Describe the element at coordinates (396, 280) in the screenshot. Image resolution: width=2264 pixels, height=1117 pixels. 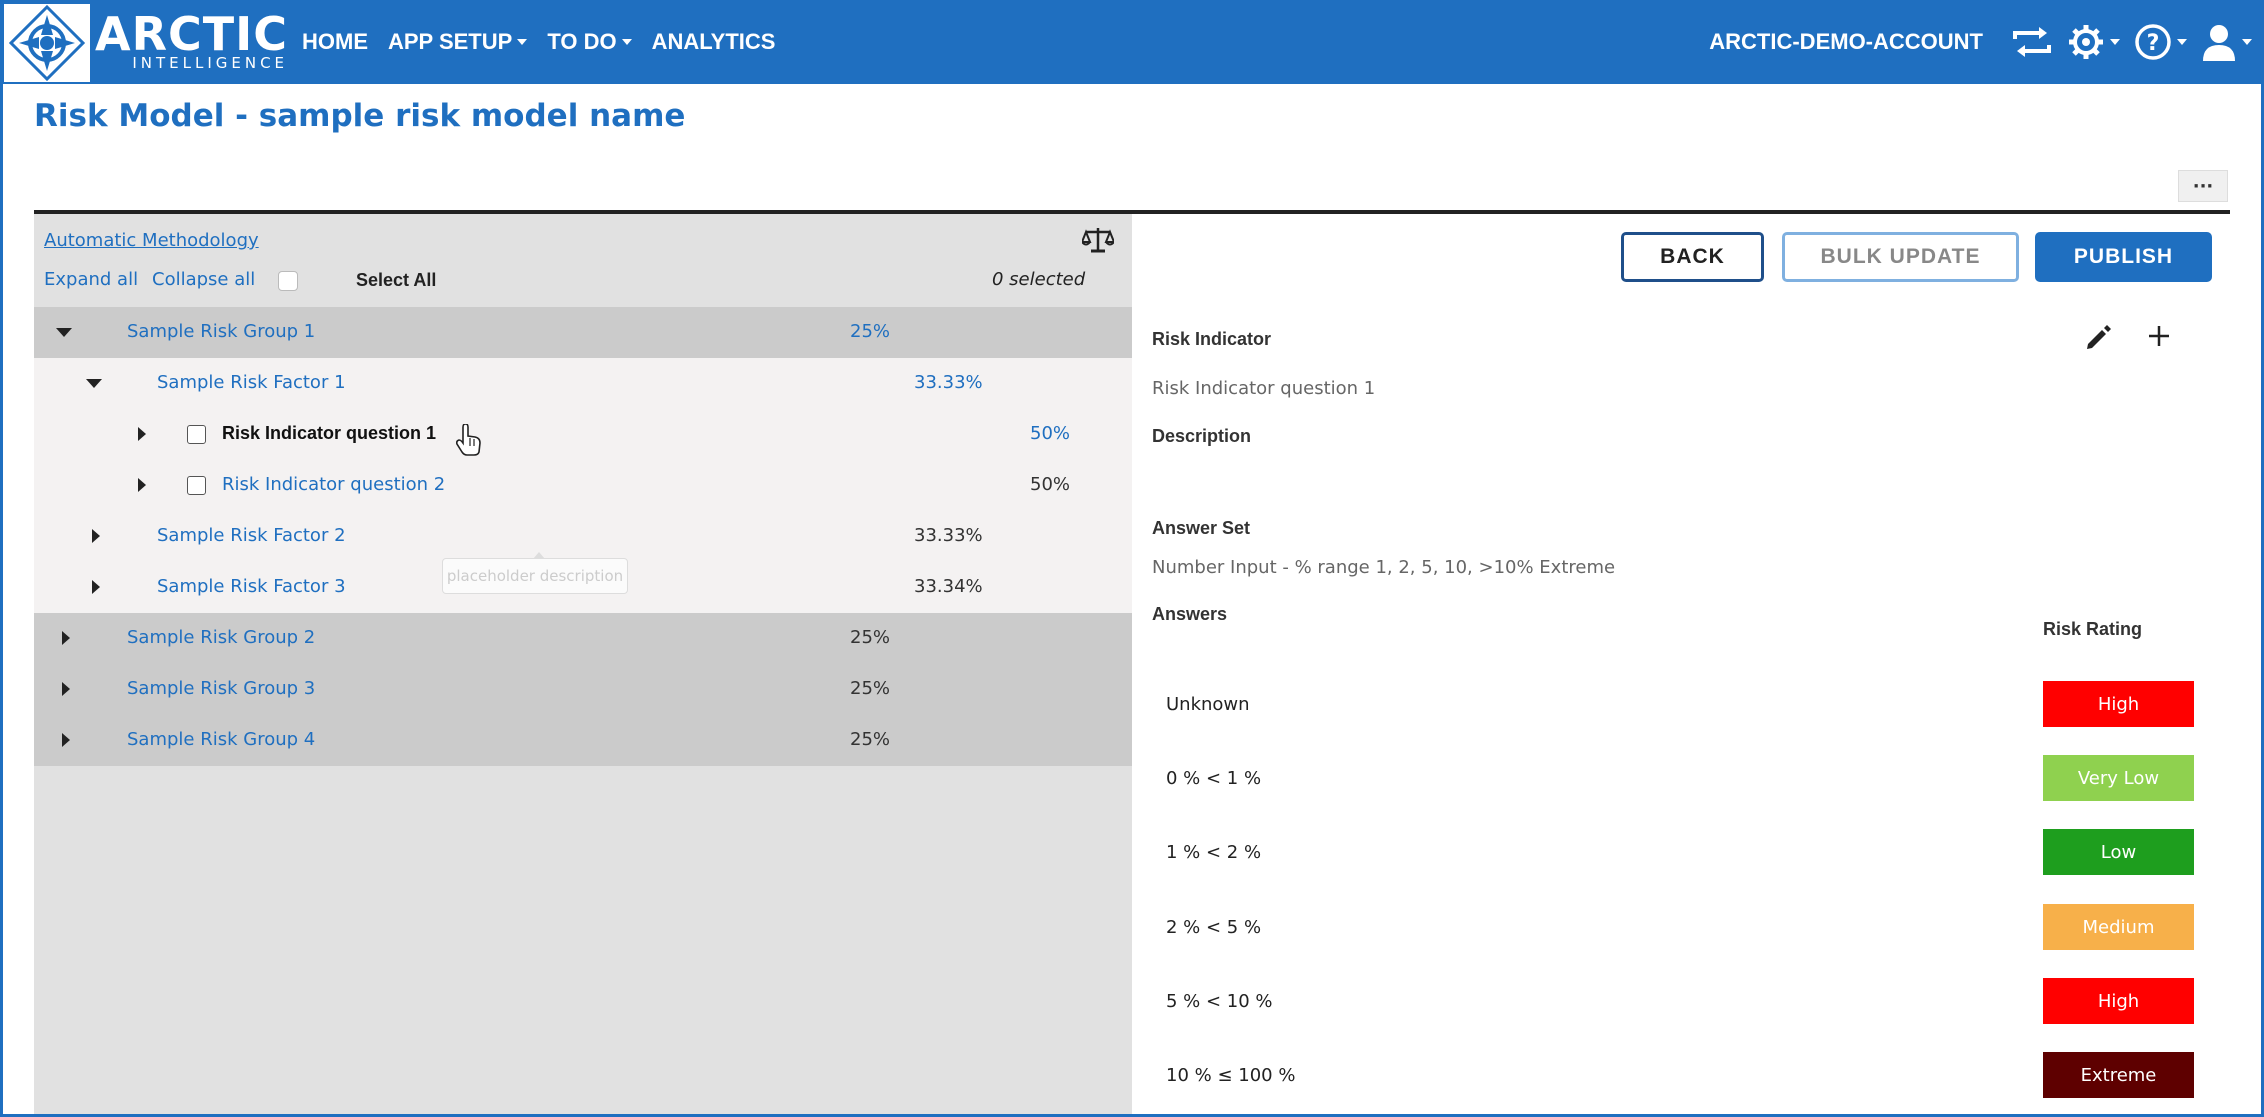
I see `select-all-label: Select All` at that location.